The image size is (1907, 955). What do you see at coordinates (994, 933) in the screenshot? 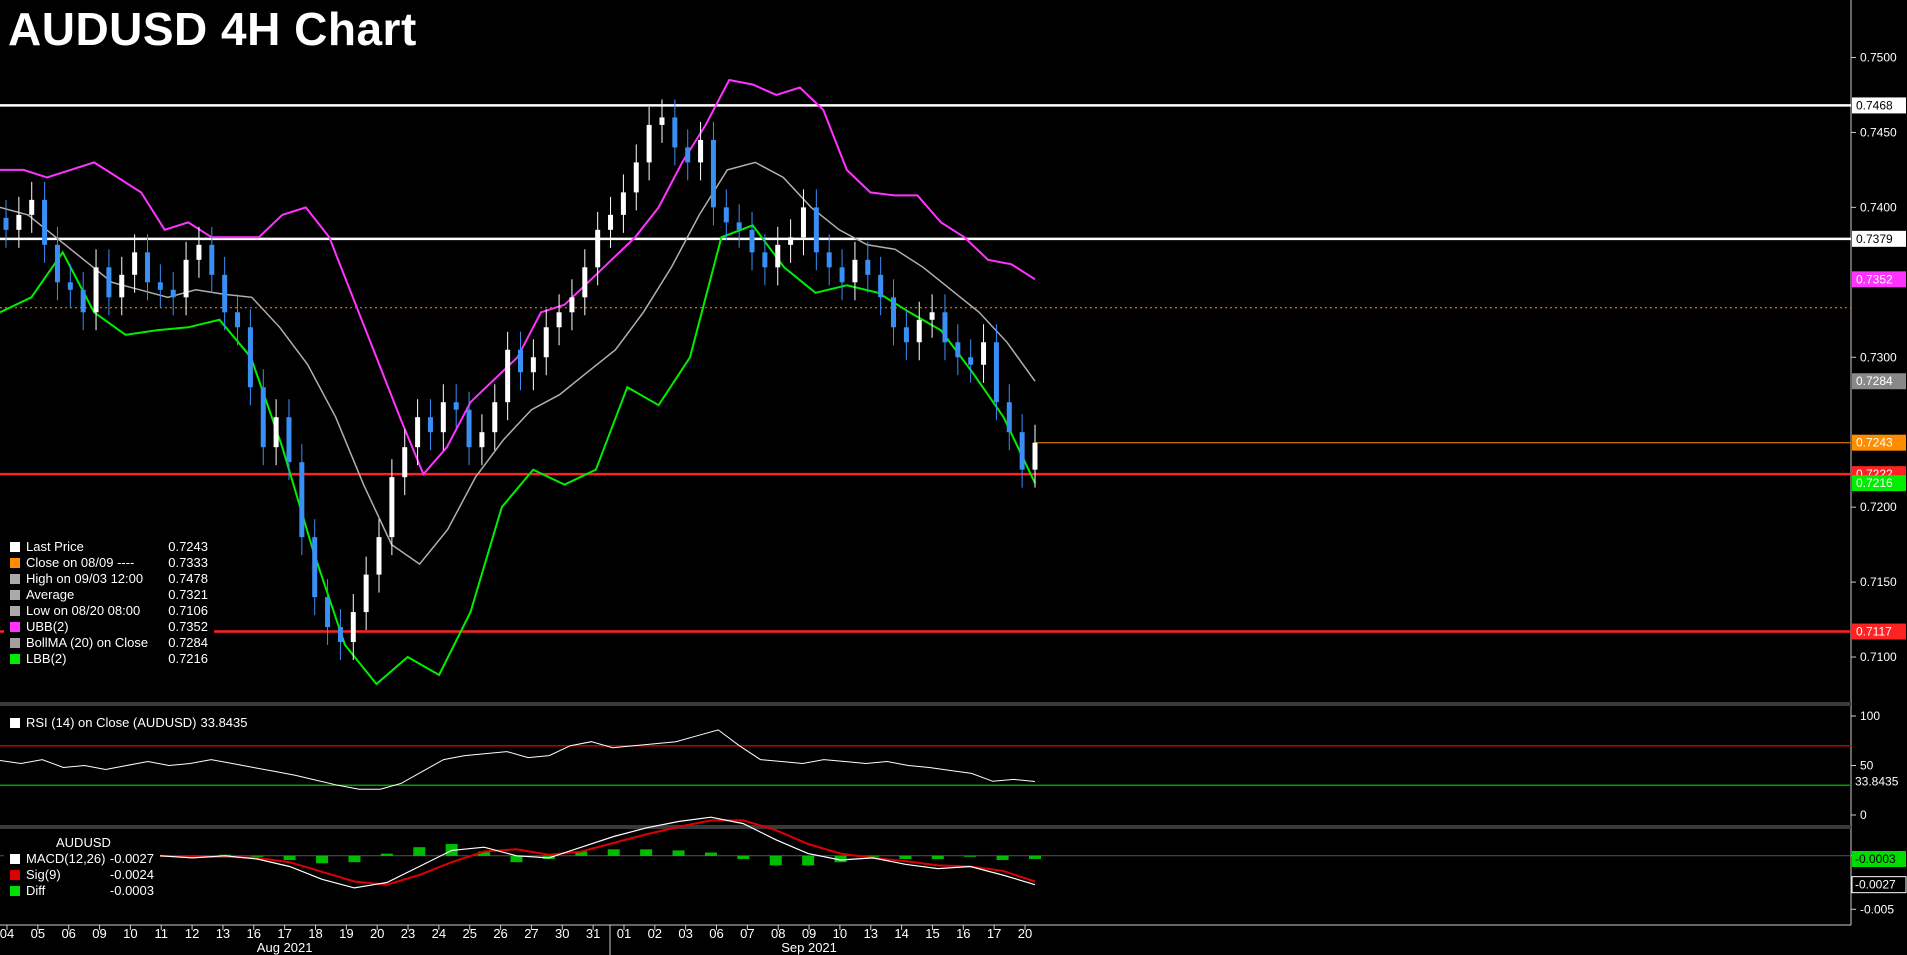
I see `x-tick-label: 17` at bounding box center [994, 933].